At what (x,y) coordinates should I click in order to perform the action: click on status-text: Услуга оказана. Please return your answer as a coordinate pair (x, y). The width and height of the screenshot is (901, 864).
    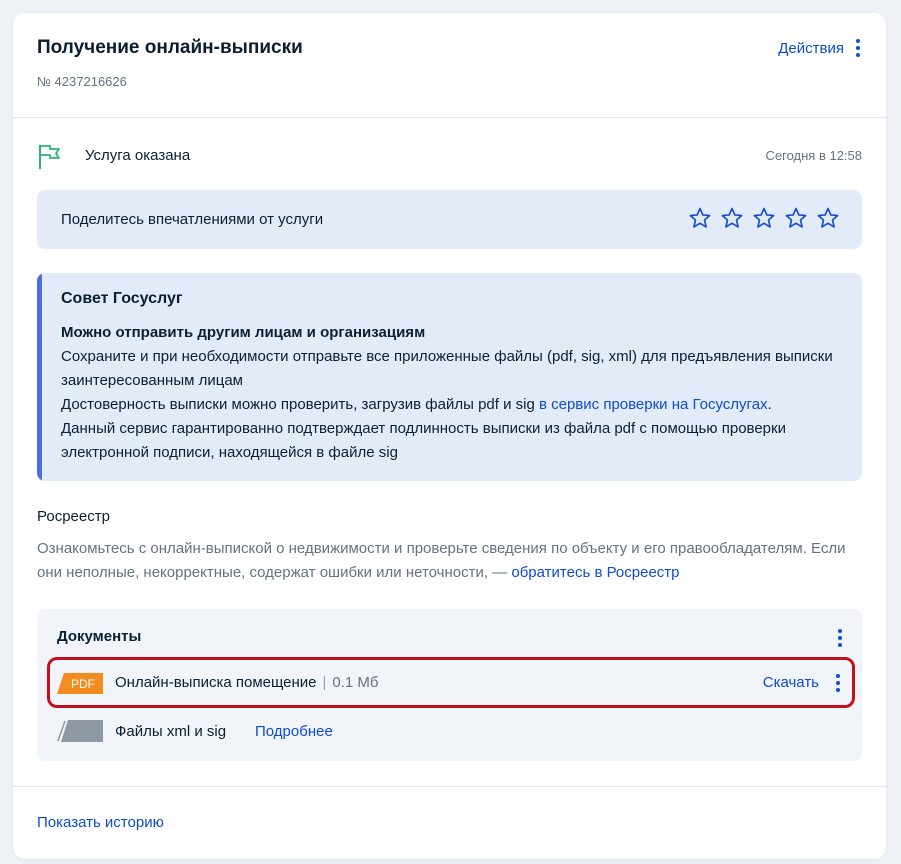
    Looking at the image, I should click on (138, 155).